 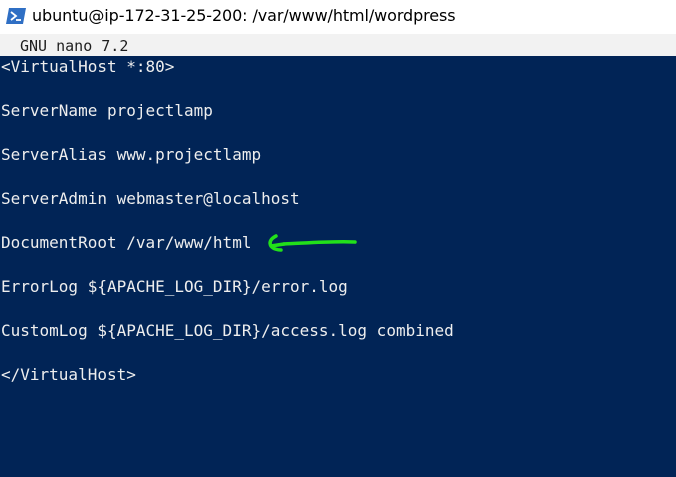 I want to click on editor-line-virtualhost-open: <VirtualHost *:80>, so click(x=87, y=67).